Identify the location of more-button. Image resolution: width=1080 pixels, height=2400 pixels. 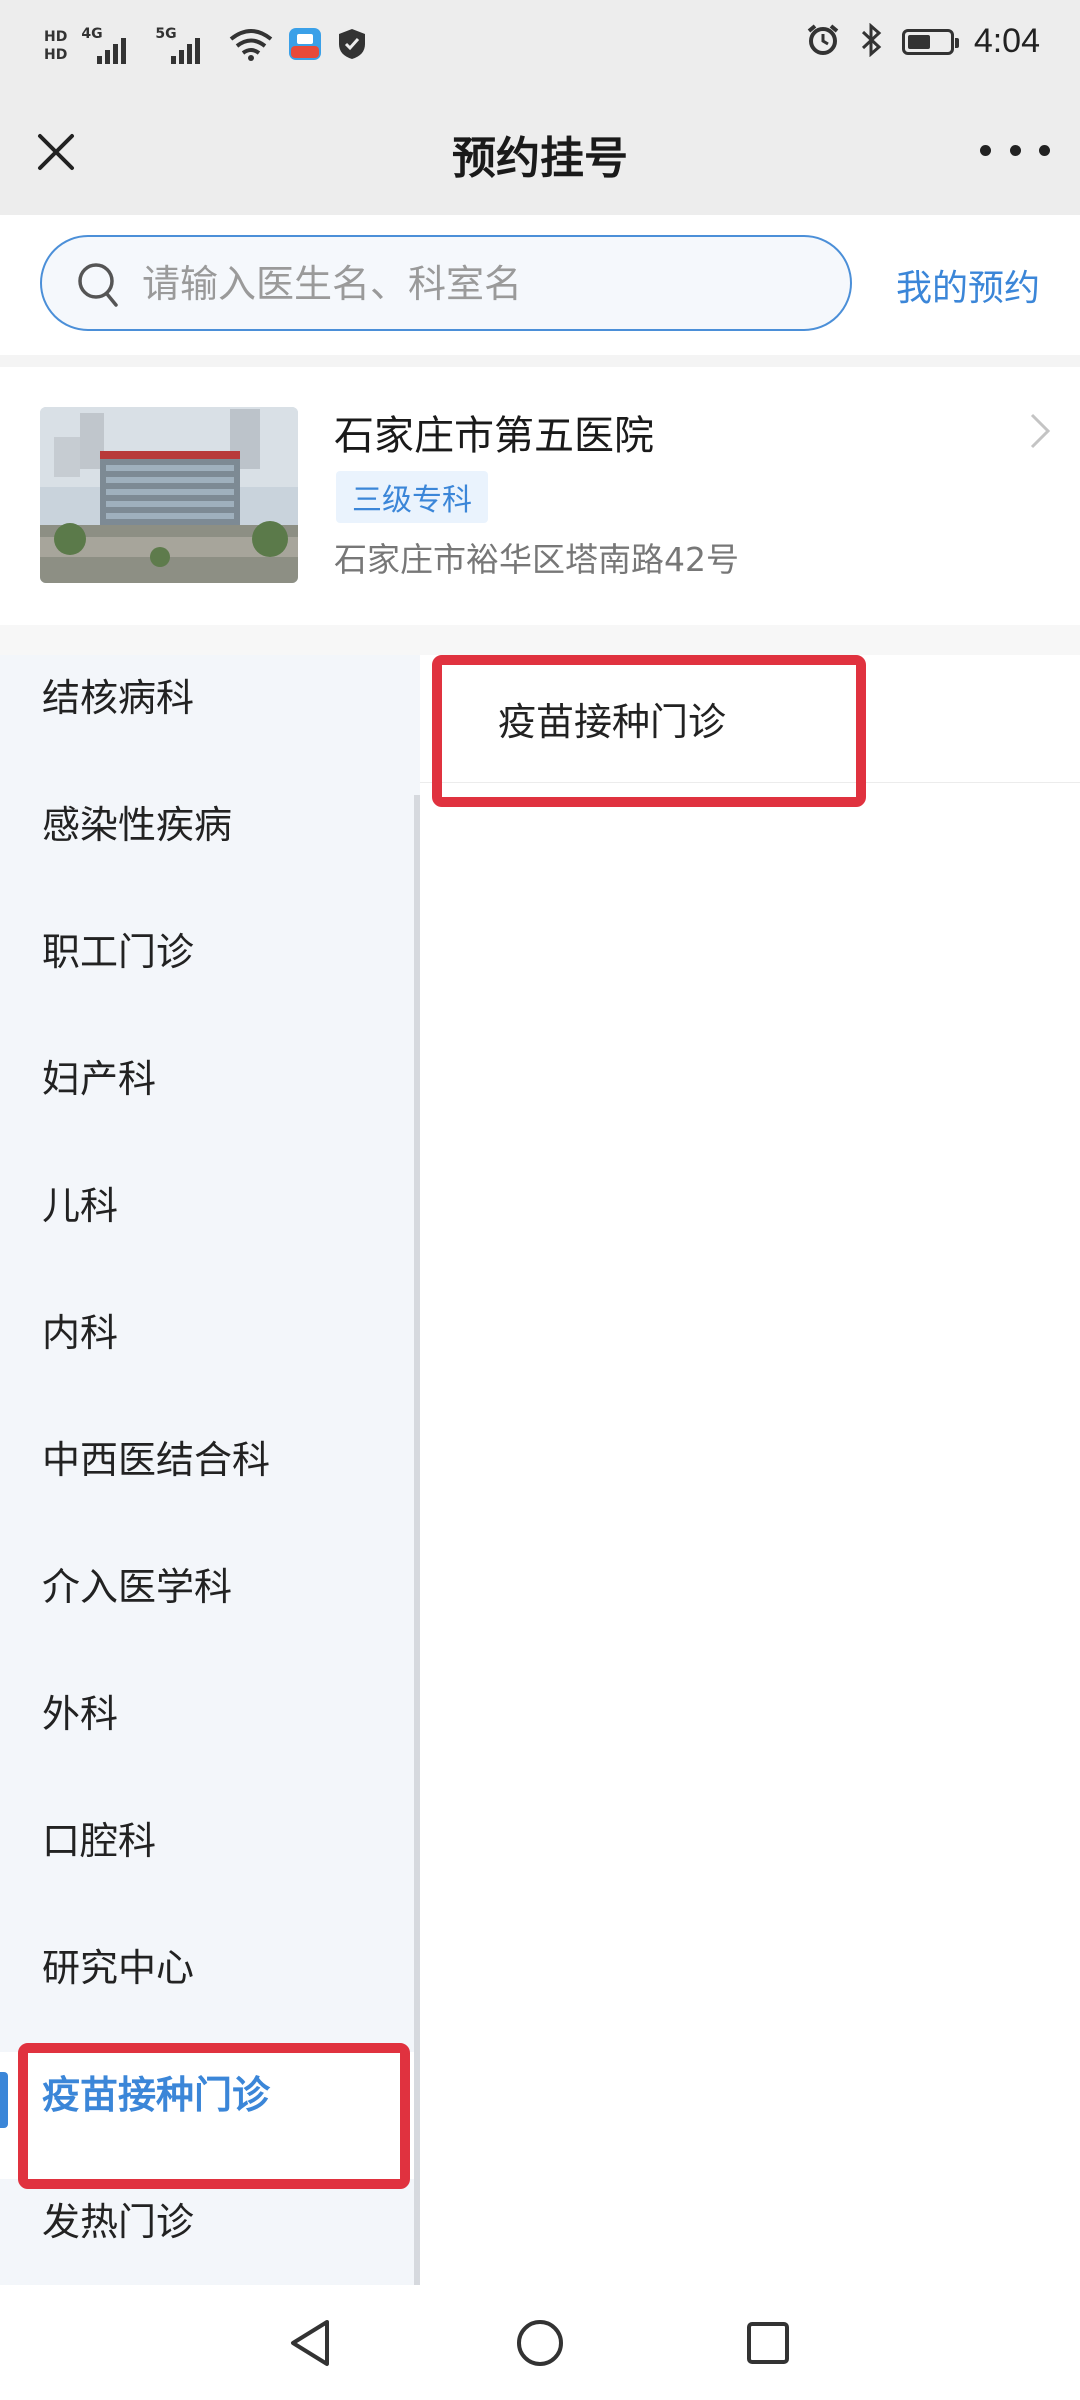
(1015, 150).